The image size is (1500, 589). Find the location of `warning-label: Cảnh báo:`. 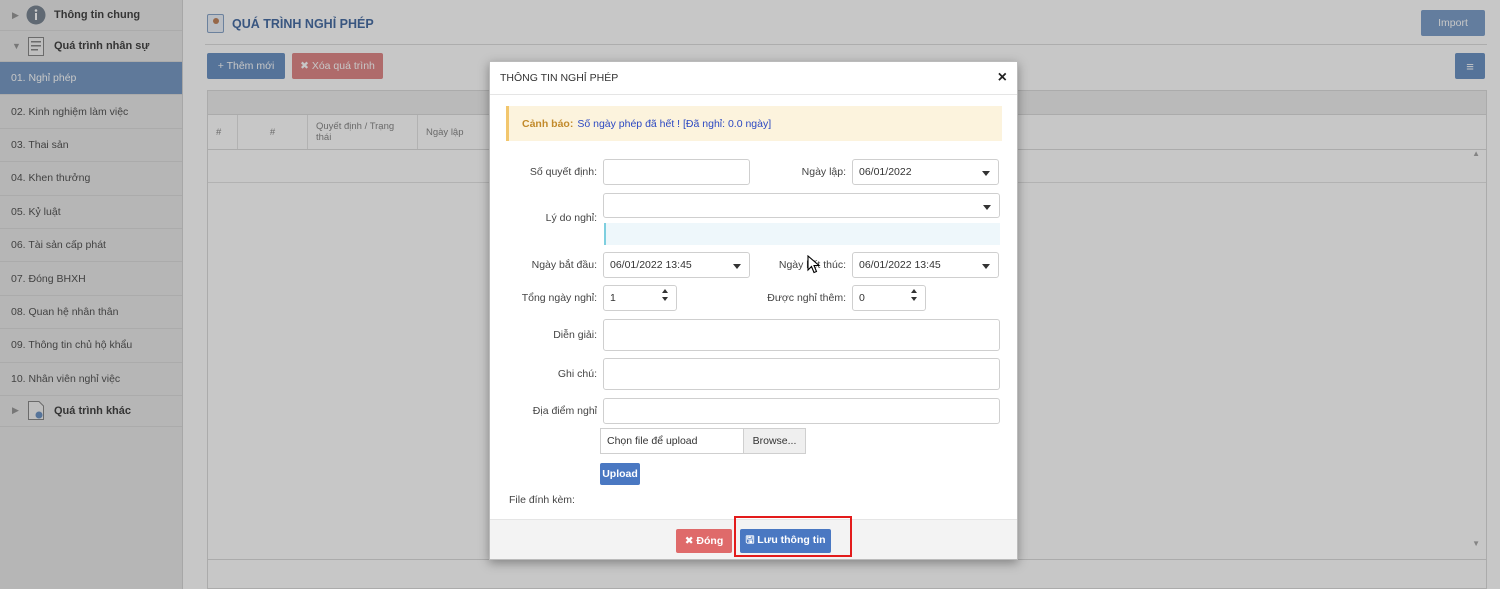

warning-label: Cảnh báo: is located at coordinates (548, 123).